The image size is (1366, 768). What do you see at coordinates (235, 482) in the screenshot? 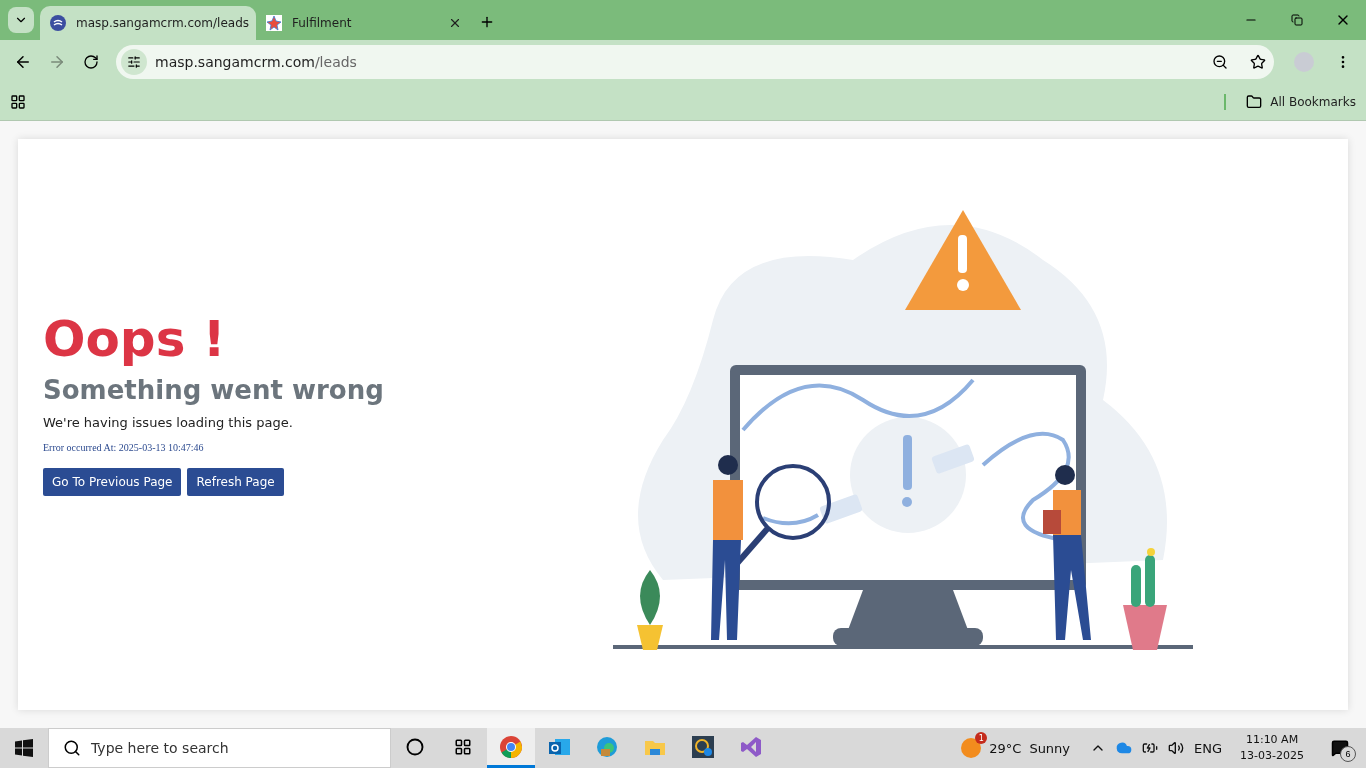
I see `action-button: Refresh Page` at bounding box center [235, 482].